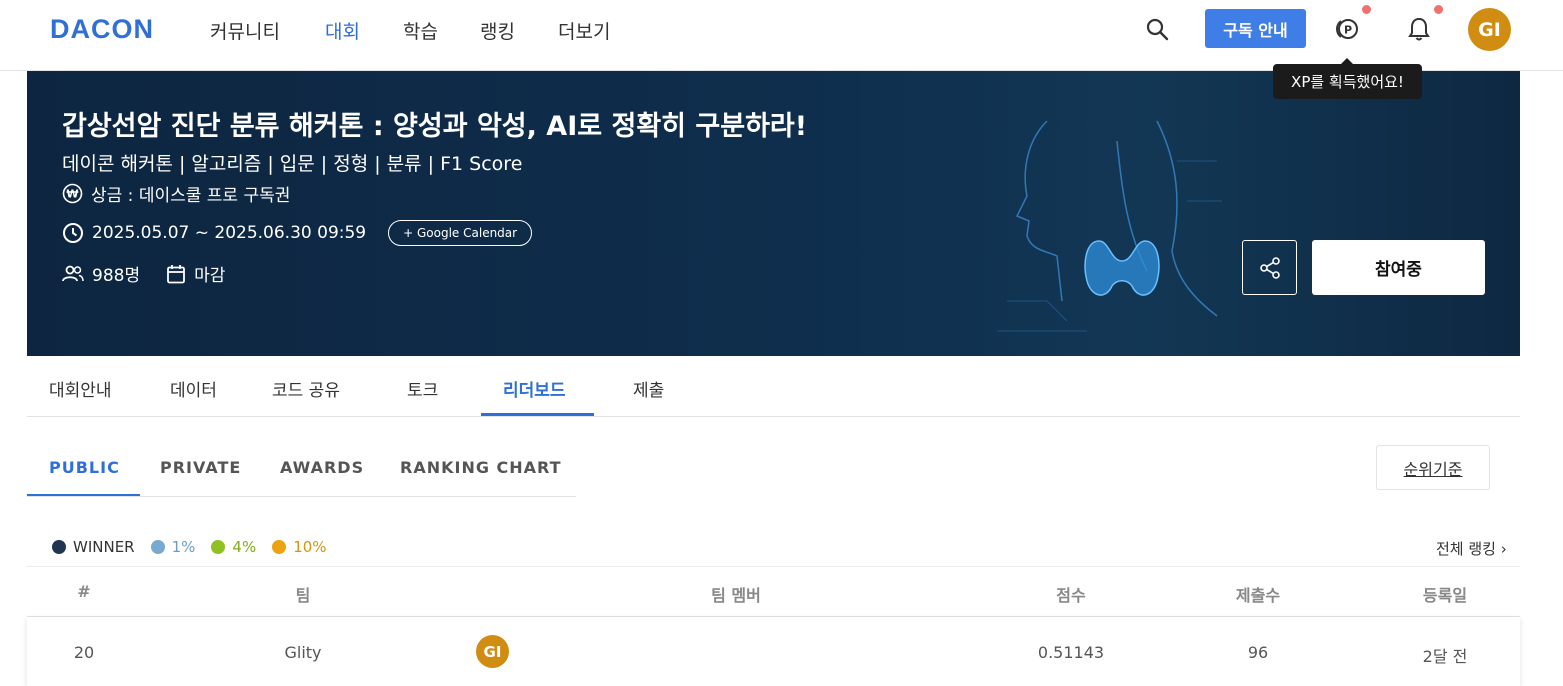 The image size is (1563, 686). Describe the element at coordinates (460, 233) in the screenshot. I see `google-calendar-button: + Google Calendar` at that location.